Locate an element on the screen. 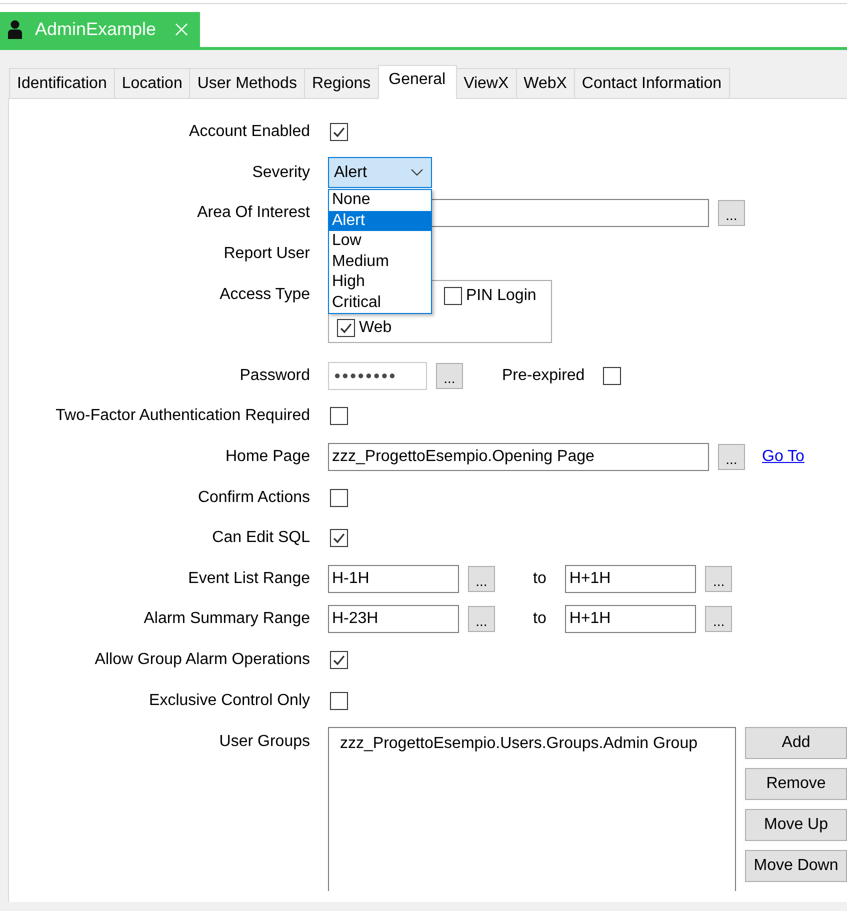  dropdown-option: Medium is located at coordinates (380, 262).